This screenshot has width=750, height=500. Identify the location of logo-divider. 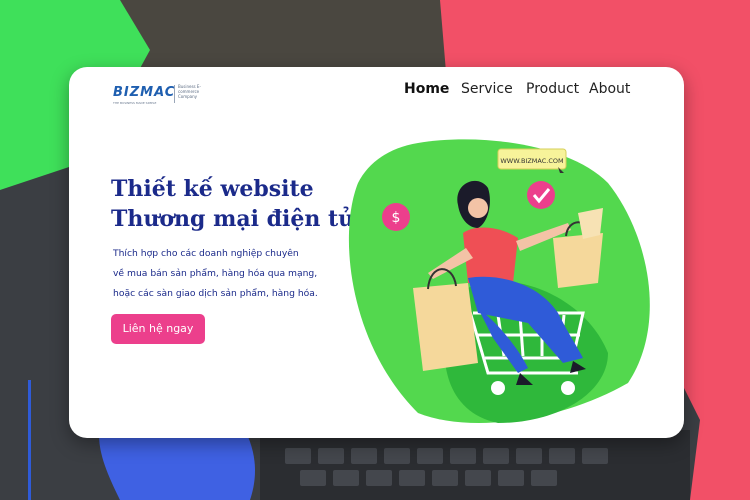
(174, 94).